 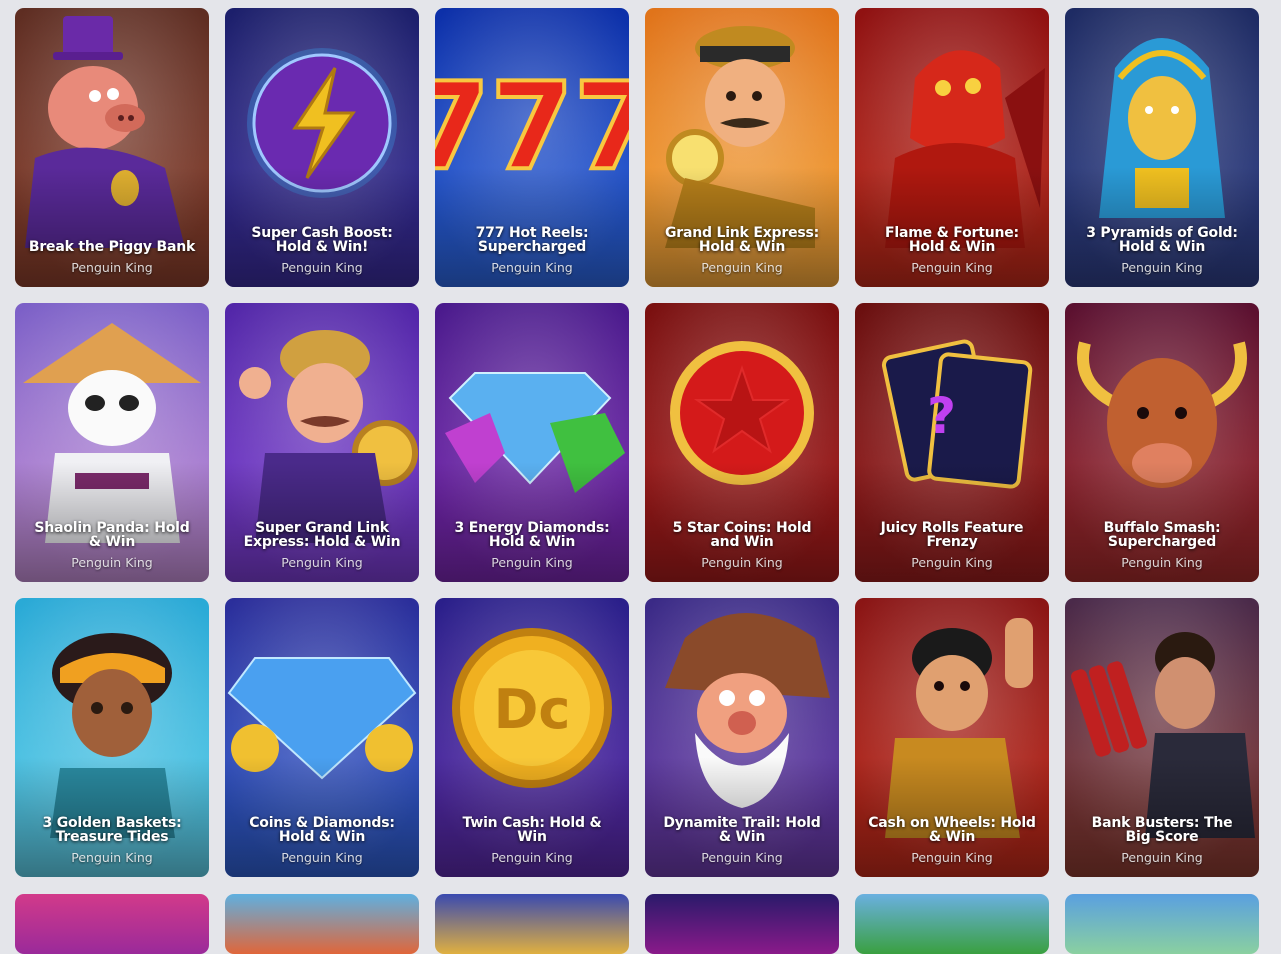 What do you see at coordinates (112, 147) in the screenshot?
I see `game-card: Break the Piggy Bank Penguin King` at bounding box center [112, 147].